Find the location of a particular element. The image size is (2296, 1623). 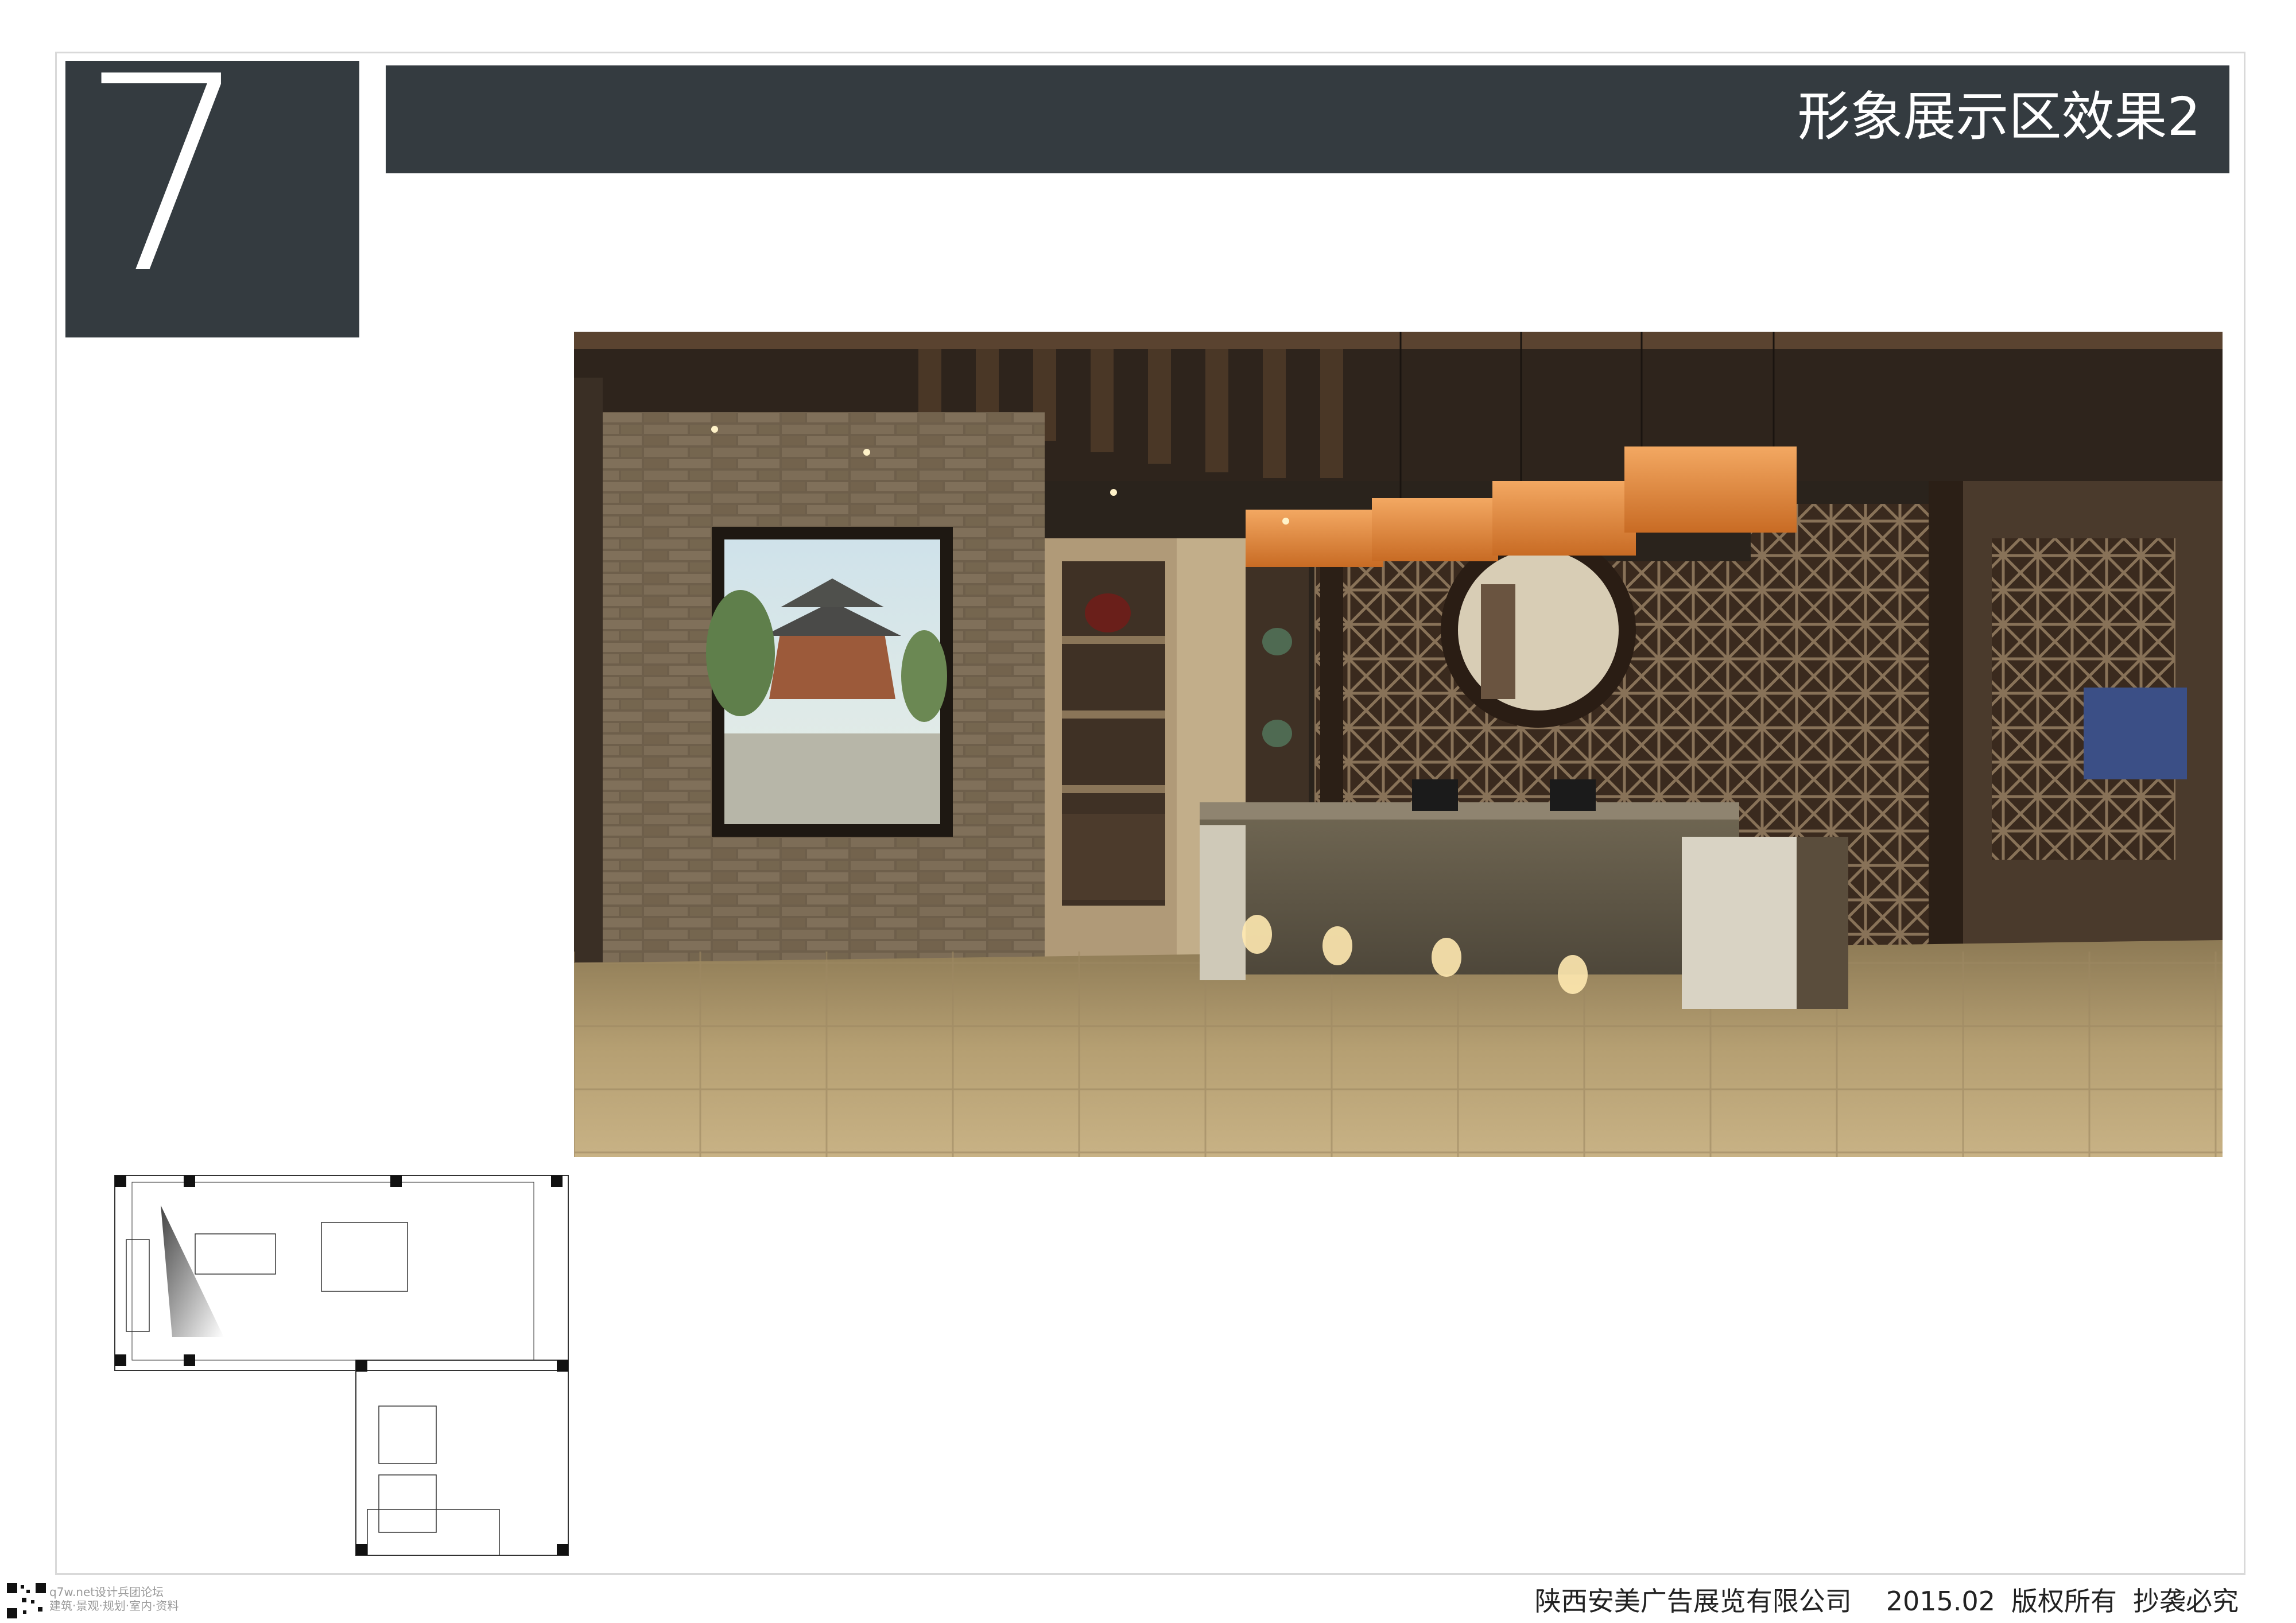

footer-warning: 抄袭必究 is located at coordinates (2186, 1601).